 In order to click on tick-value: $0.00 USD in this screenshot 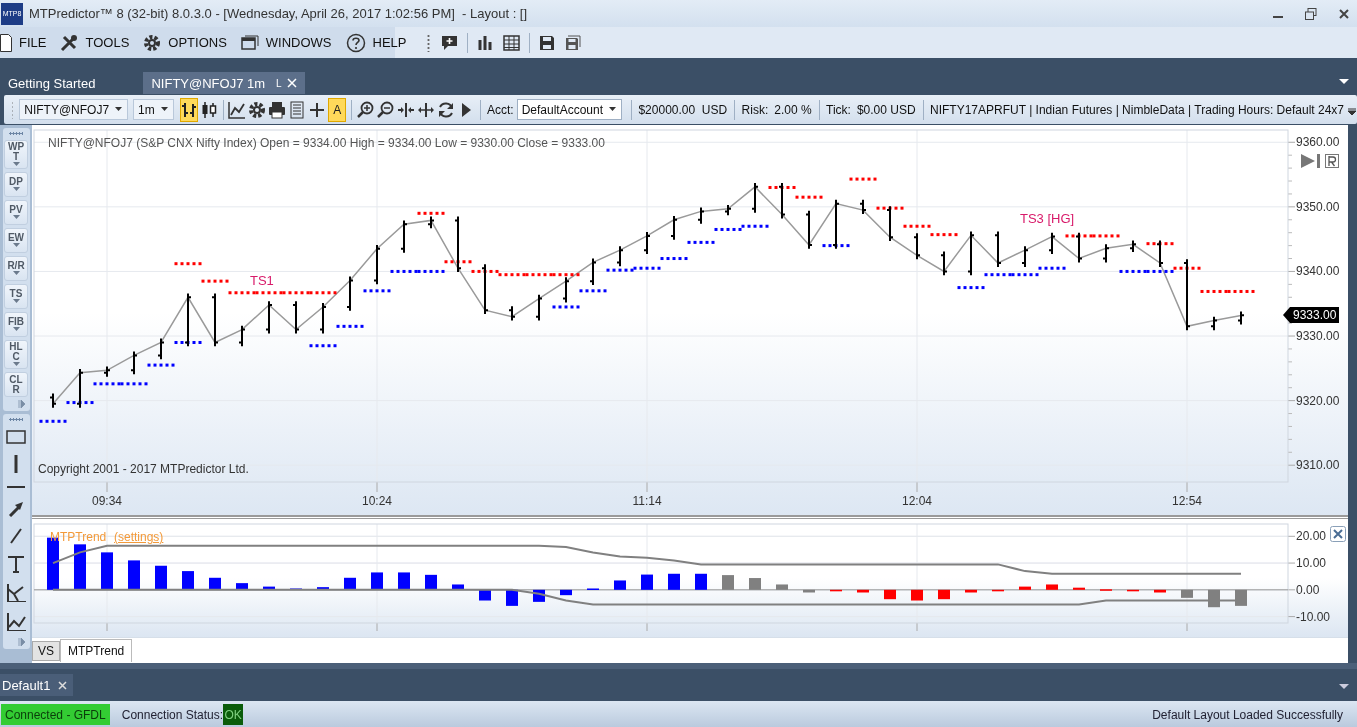, I will do `click(886, 109)`.